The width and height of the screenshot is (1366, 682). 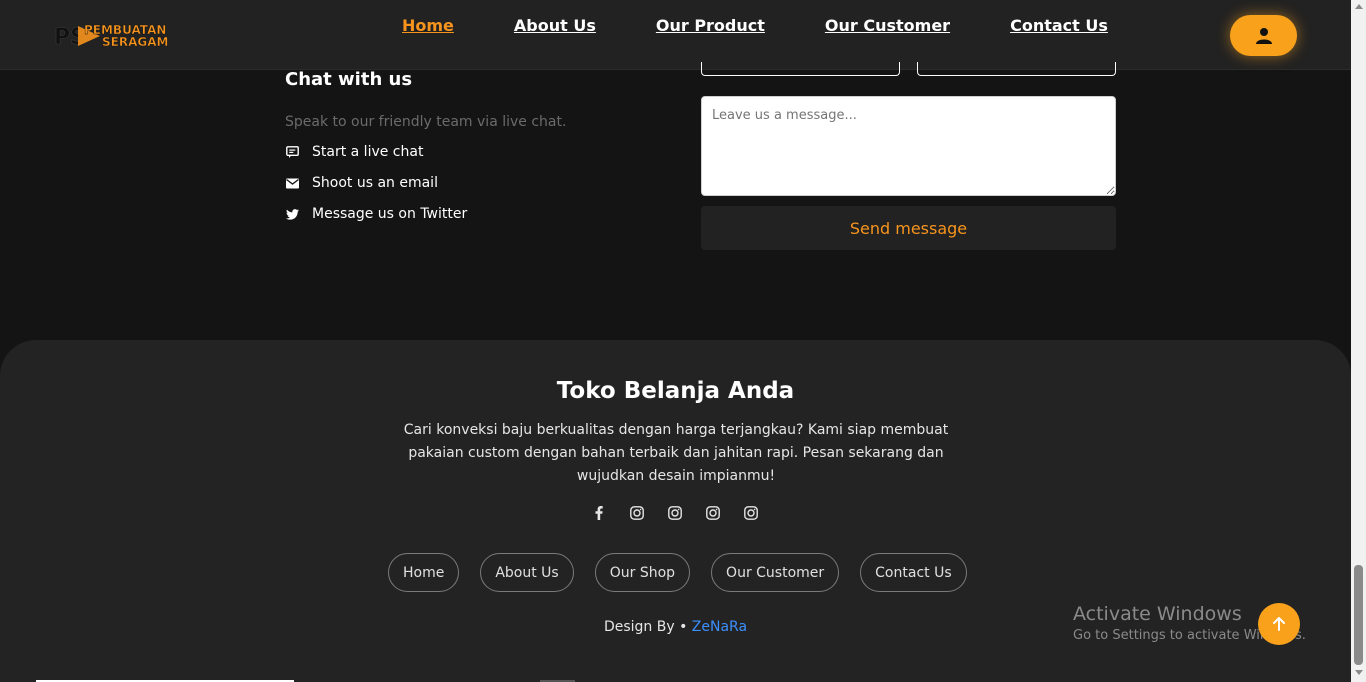 I want to click on nav-link-about-us: About Us, so click(x=555, y=25).